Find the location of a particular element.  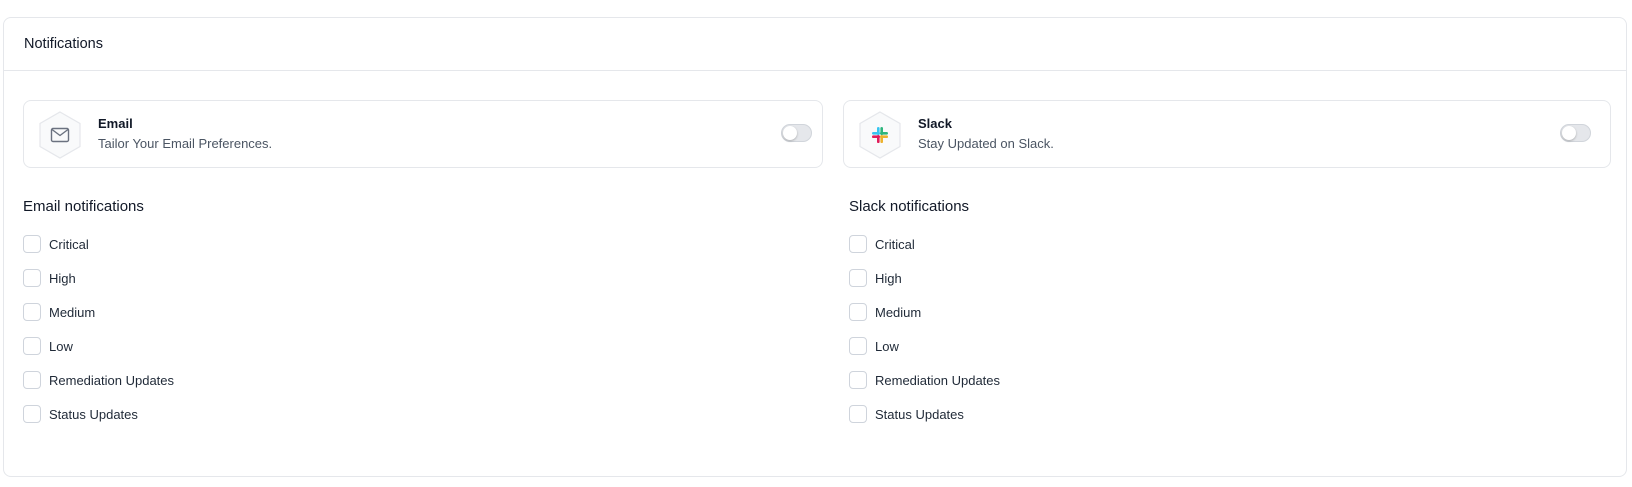

email-toggle is located at coordinates (796, 133).